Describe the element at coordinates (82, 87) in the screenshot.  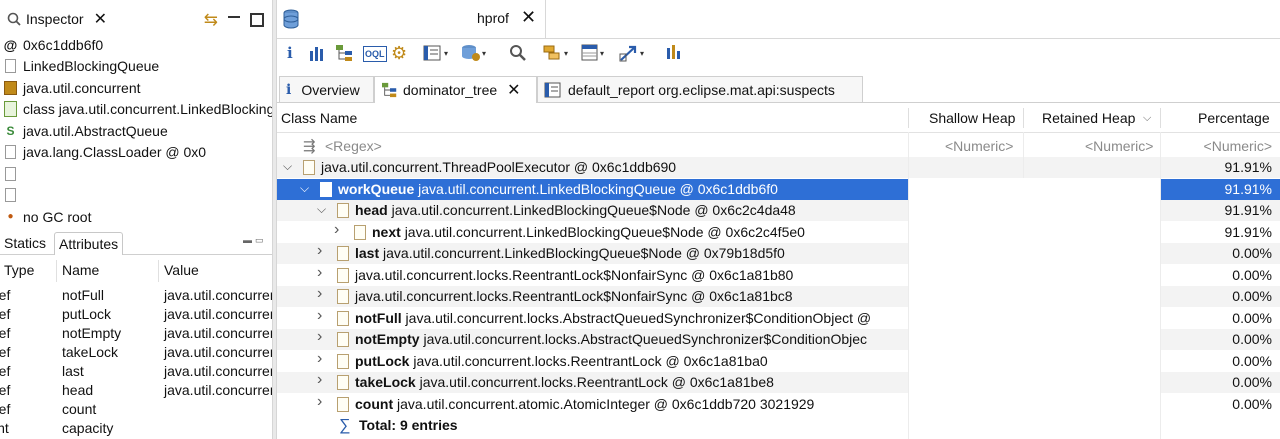
I see `inspector-line-text: java.util.concurrent` at that location.